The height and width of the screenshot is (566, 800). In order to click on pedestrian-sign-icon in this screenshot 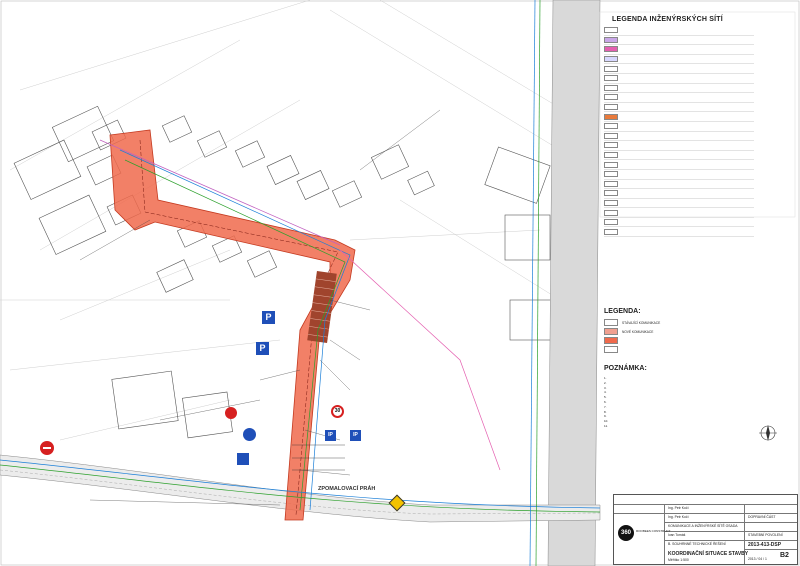, I will do `click(243, 459)`.